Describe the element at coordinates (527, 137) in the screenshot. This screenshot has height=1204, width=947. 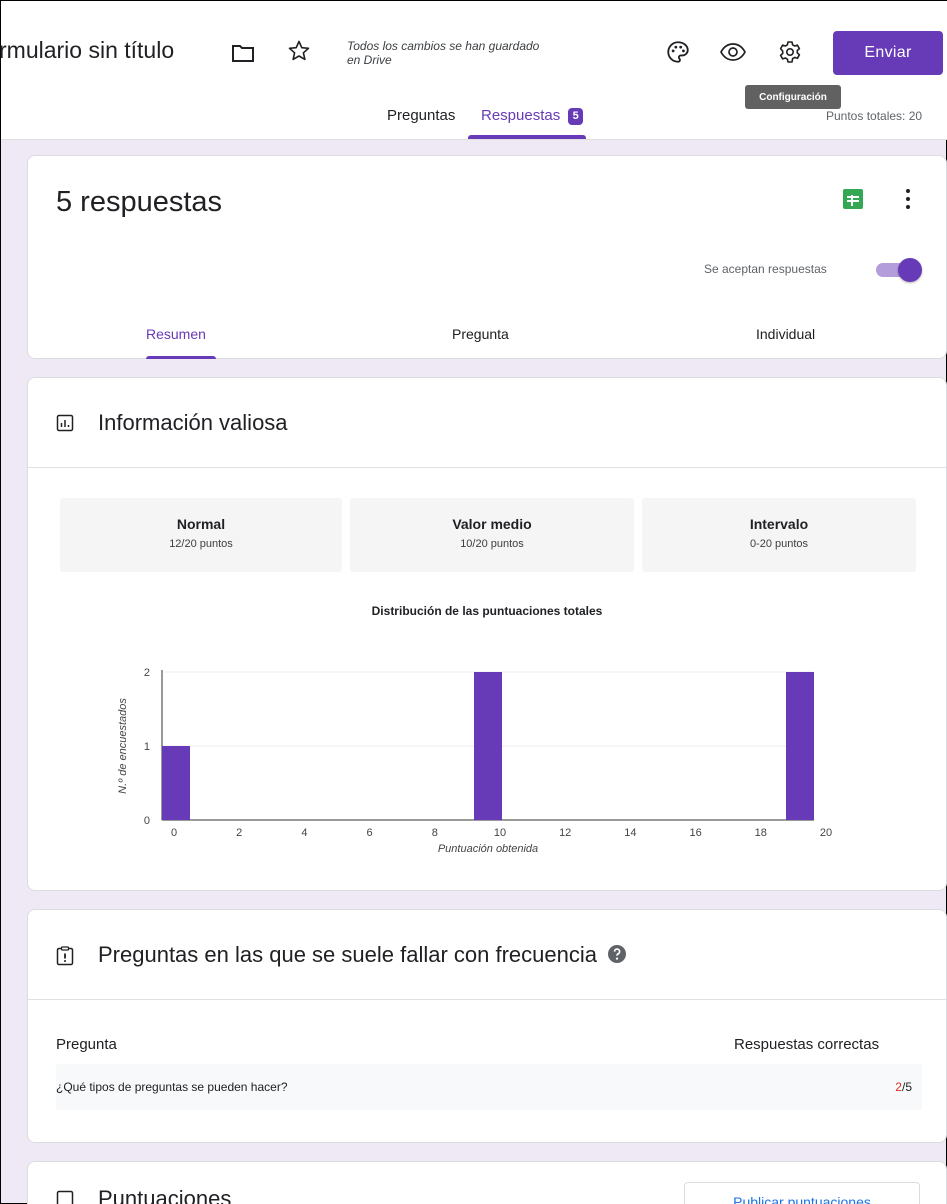
I see `active-tab-indicator` at that location.